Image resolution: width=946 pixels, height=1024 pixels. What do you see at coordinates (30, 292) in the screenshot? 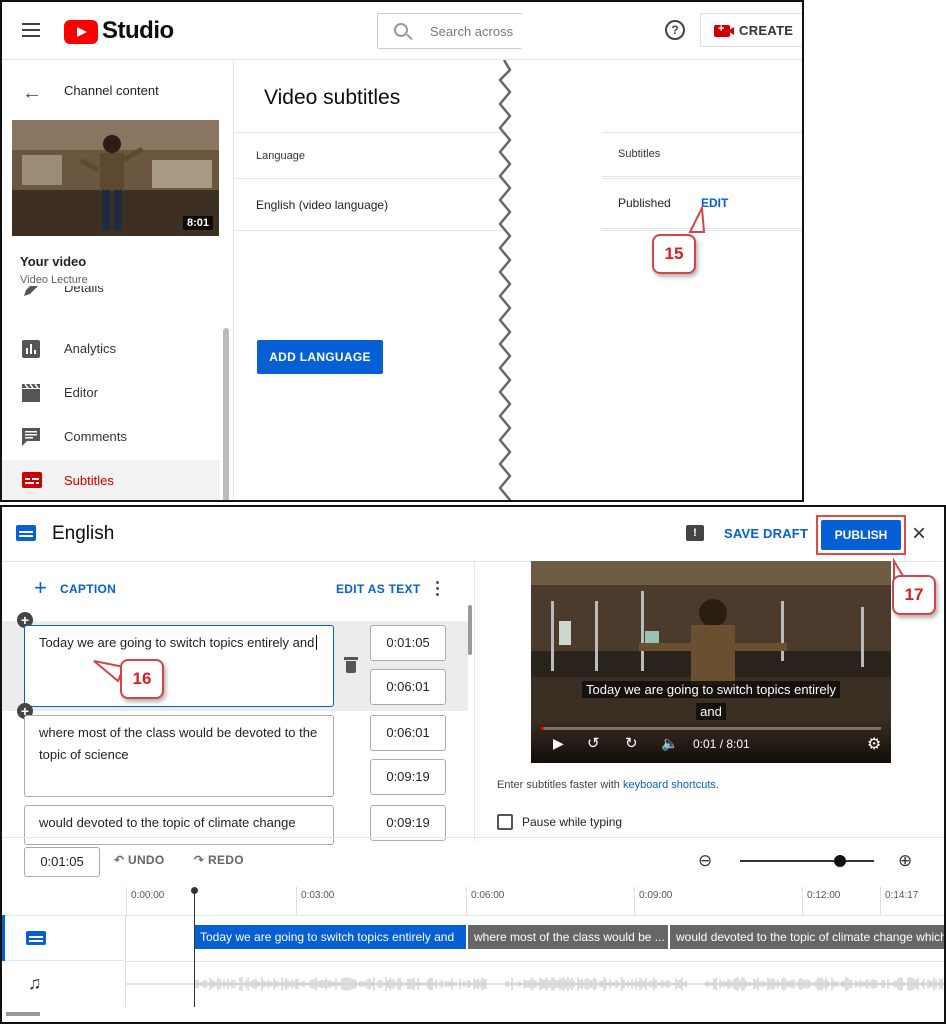
I see `pencil-icon` at bounding box center [30, 292].